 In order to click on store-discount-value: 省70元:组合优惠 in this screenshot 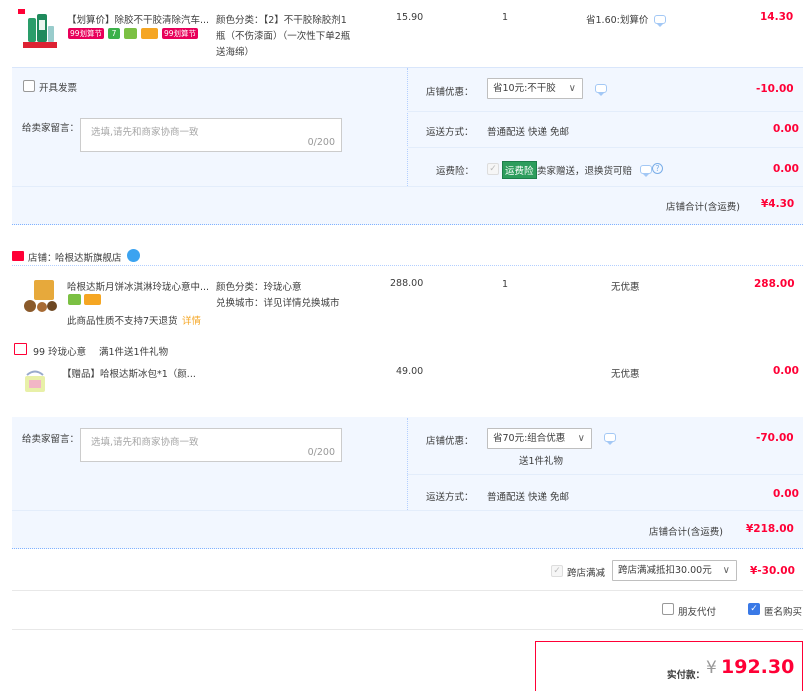, I will do `click(529, 438)`.